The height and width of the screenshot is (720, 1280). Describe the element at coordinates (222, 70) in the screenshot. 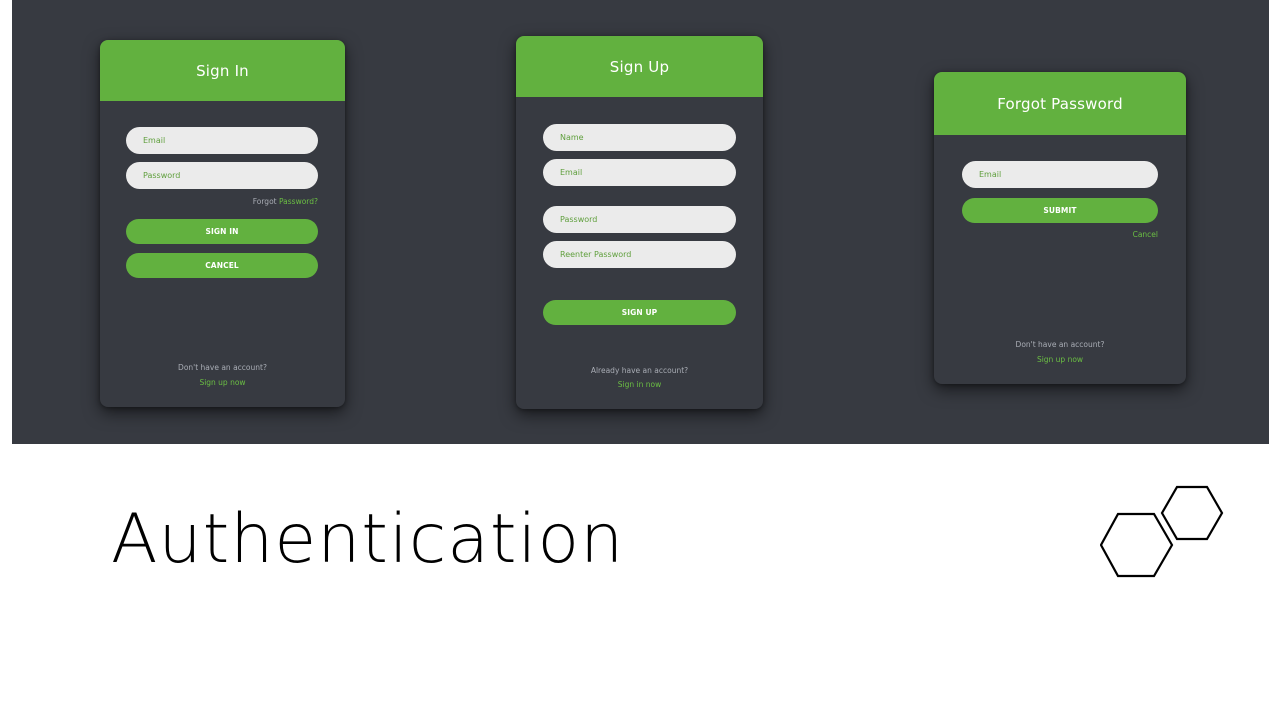

I see `signin-header: Sign In` at that location.